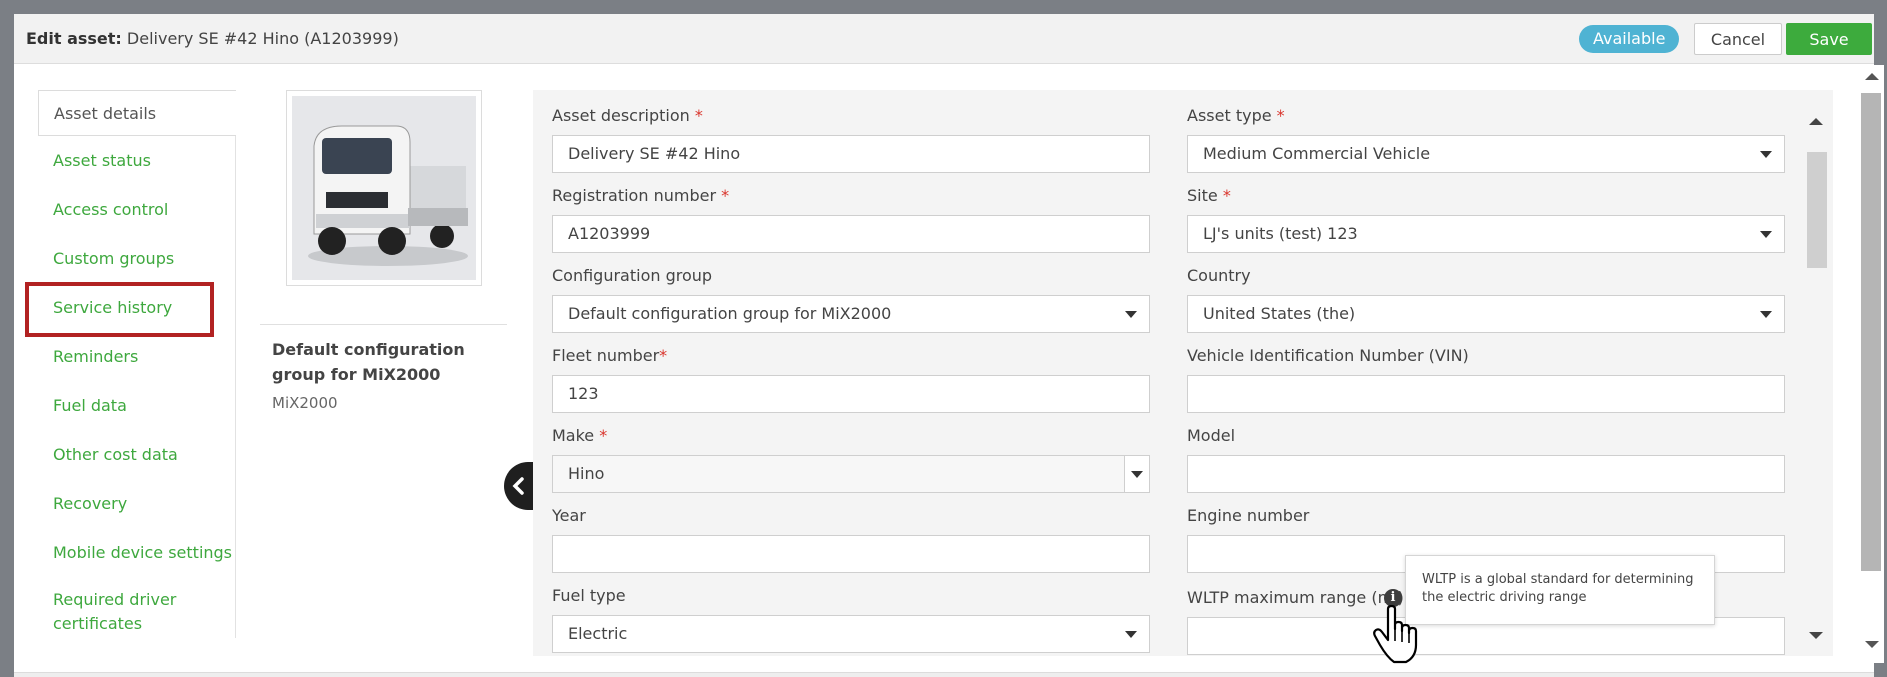 This screenshot has width=1887, height=677. Describe the element at coordinates (610, 355) in the screenshot. I see `fleet-number-label: Fleet number*` at that location.